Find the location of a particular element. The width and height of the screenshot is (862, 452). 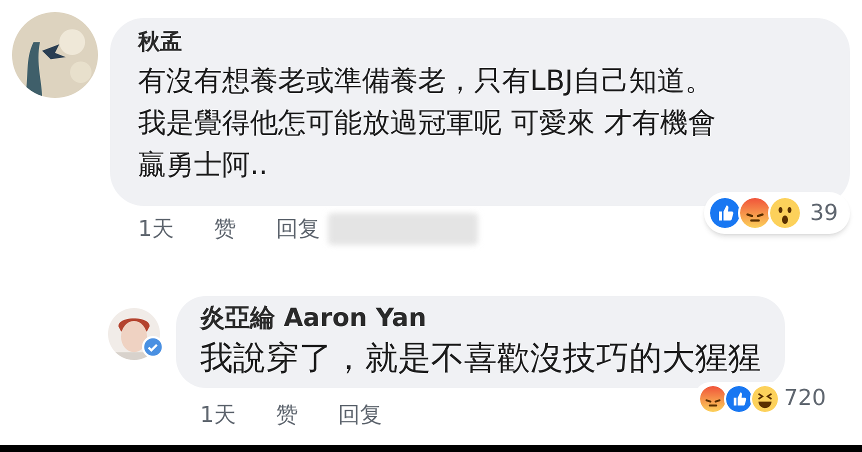

author-name: 秋孟 is located at coordinates (480, 43).